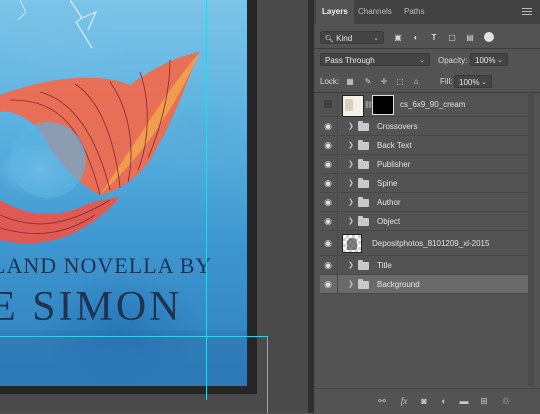 This screenshot has width=540, height=414. I want to click on canvas-shadow, so click(252, 197).